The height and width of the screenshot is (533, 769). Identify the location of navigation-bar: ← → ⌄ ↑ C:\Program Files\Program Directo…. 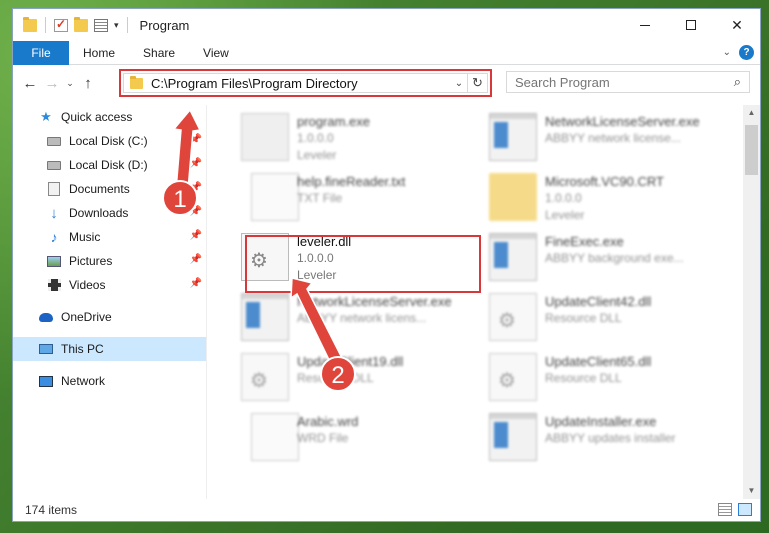
(386, 83).